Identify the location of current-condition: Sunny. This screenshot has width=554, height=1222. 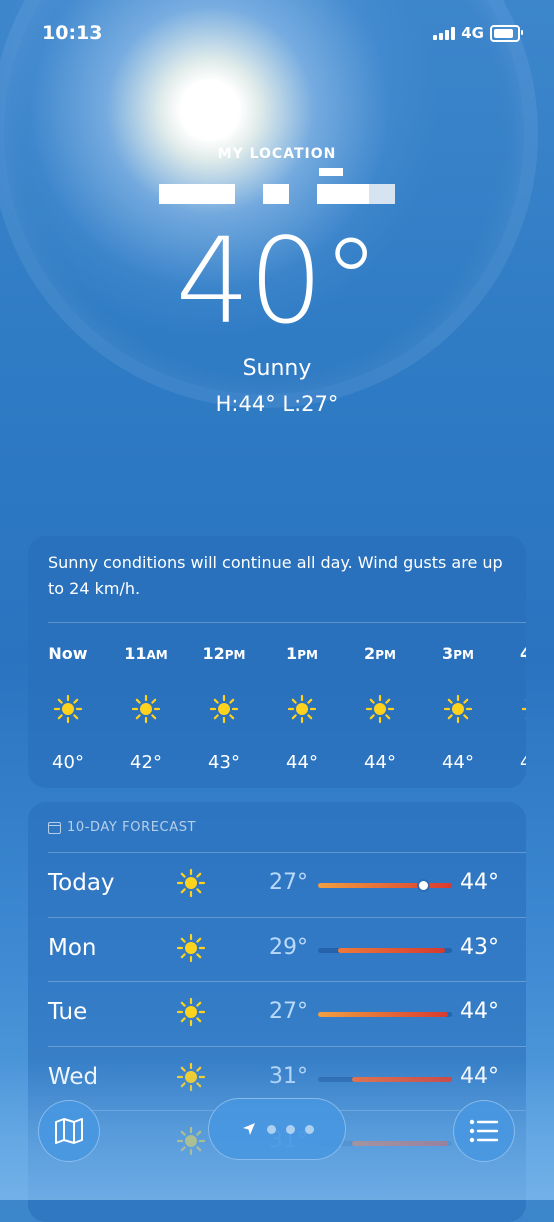
(277, 368).